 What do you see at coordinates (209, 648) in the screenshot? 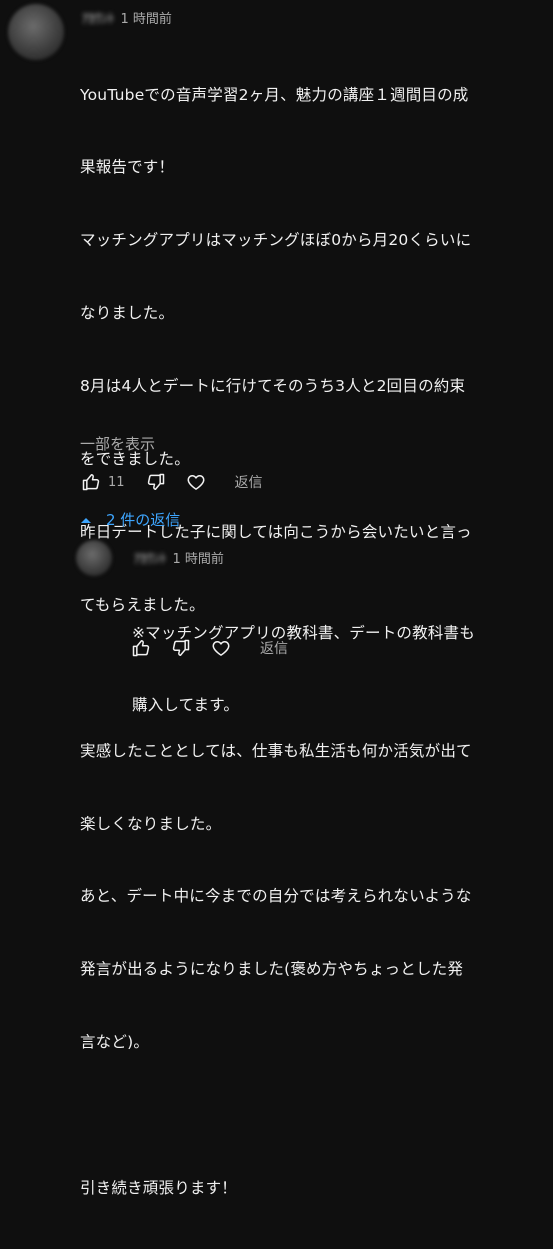
I see `reply-actions: 返信` at bounding box center [209, 648].